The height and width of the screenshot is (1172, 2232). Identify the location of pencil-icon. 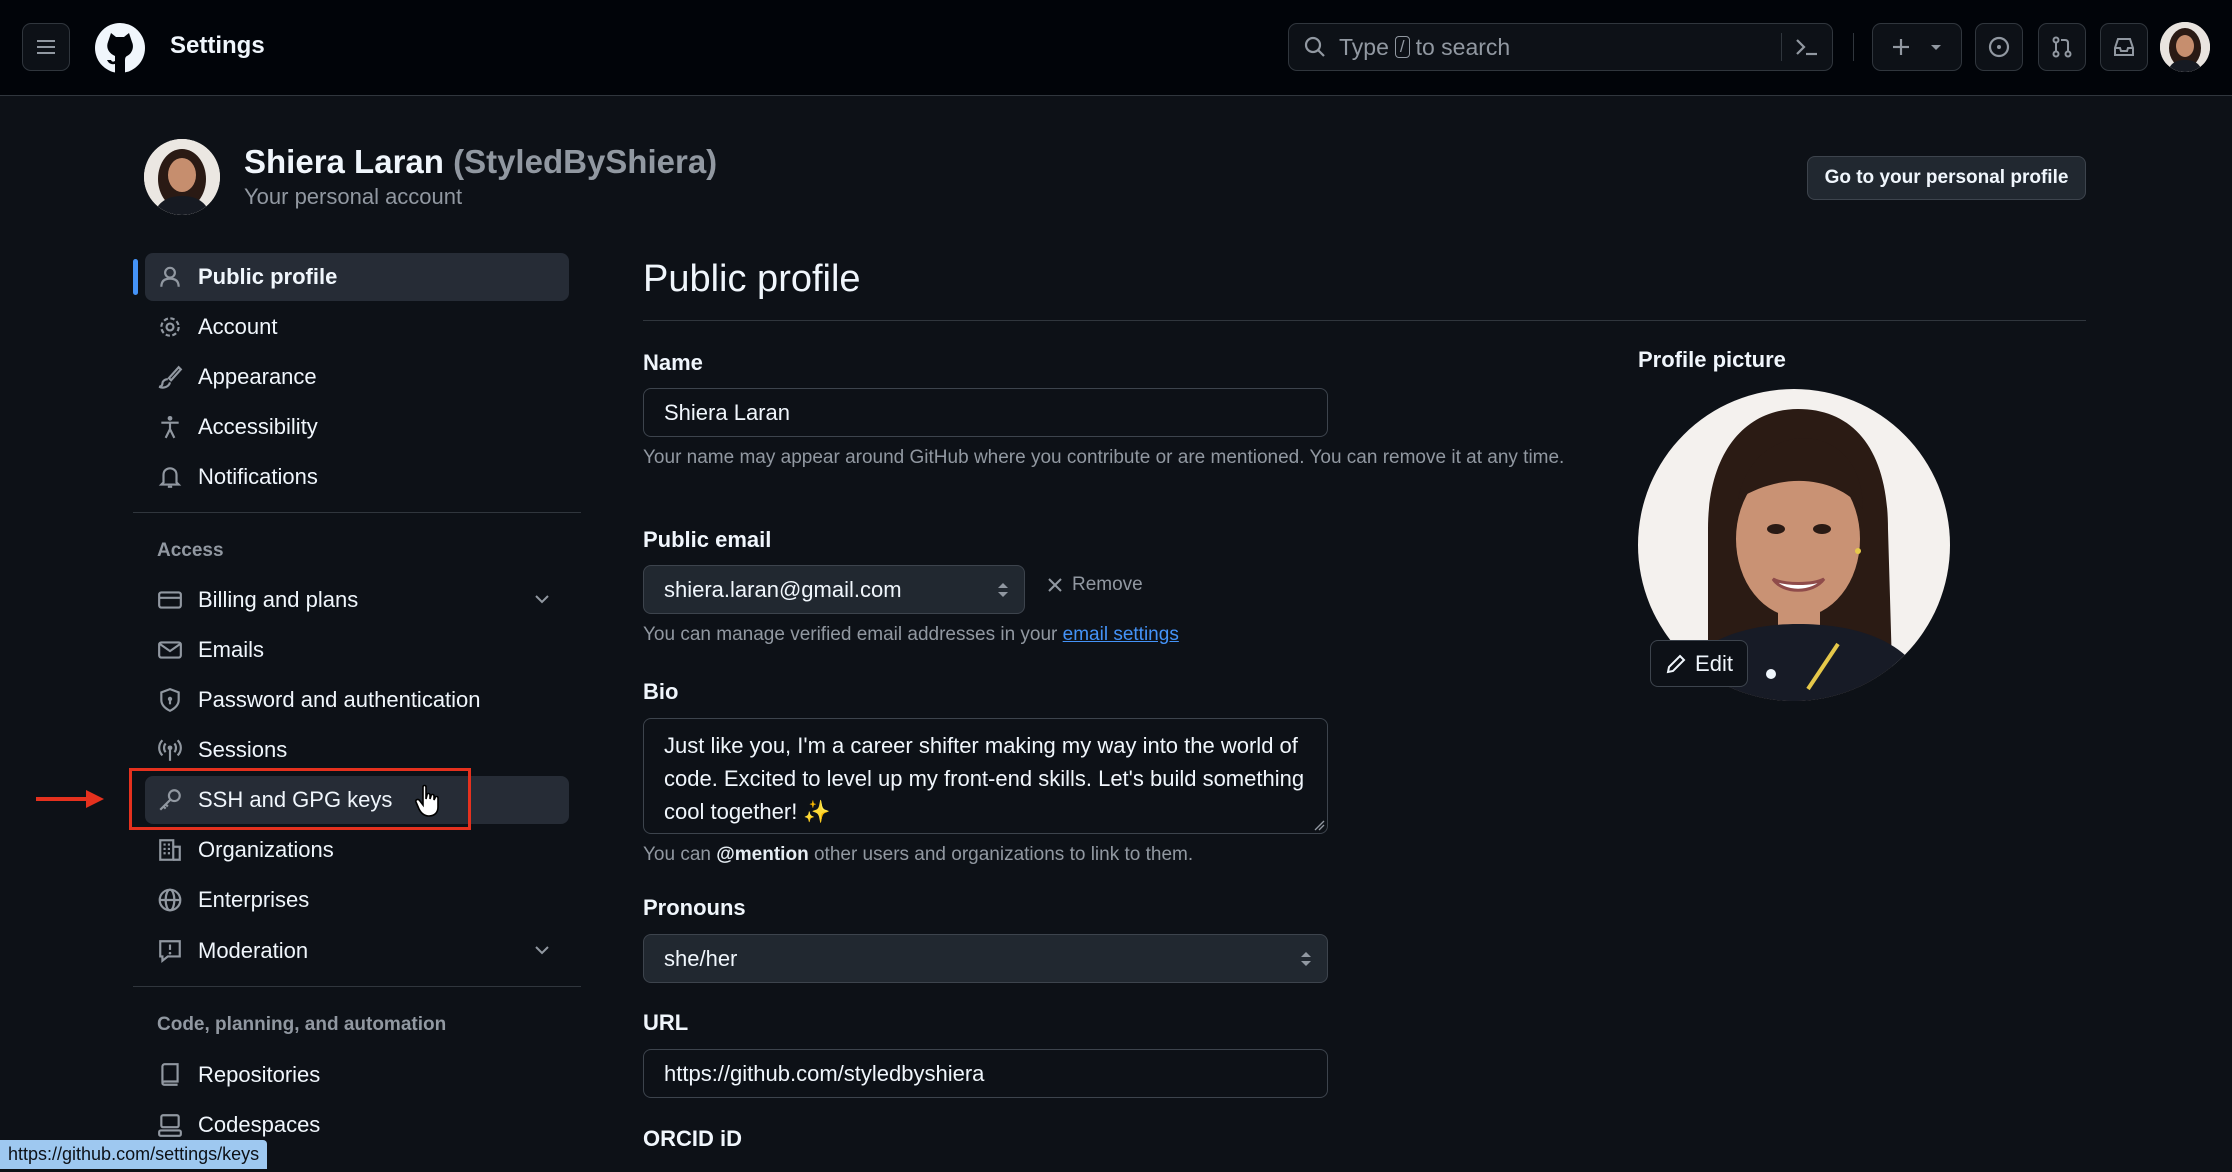
(1676, 663).